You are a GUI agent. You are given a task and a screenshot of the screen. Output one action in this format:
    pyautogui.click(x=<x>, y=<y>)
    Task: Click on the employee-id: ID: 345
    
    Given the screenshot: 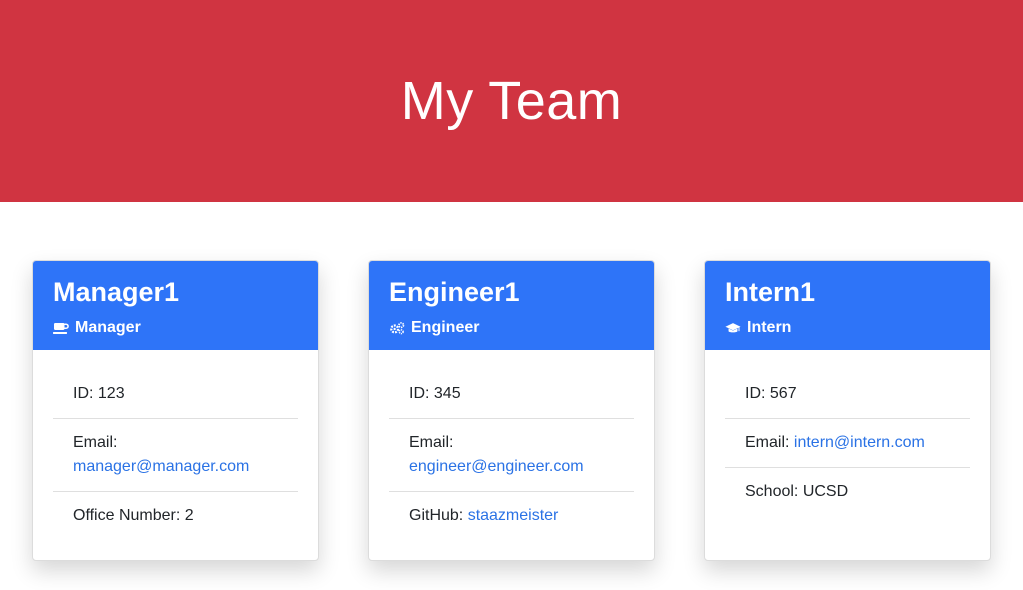 What is the action you would take?
    pyautogui.click(x=511, y=394)
    